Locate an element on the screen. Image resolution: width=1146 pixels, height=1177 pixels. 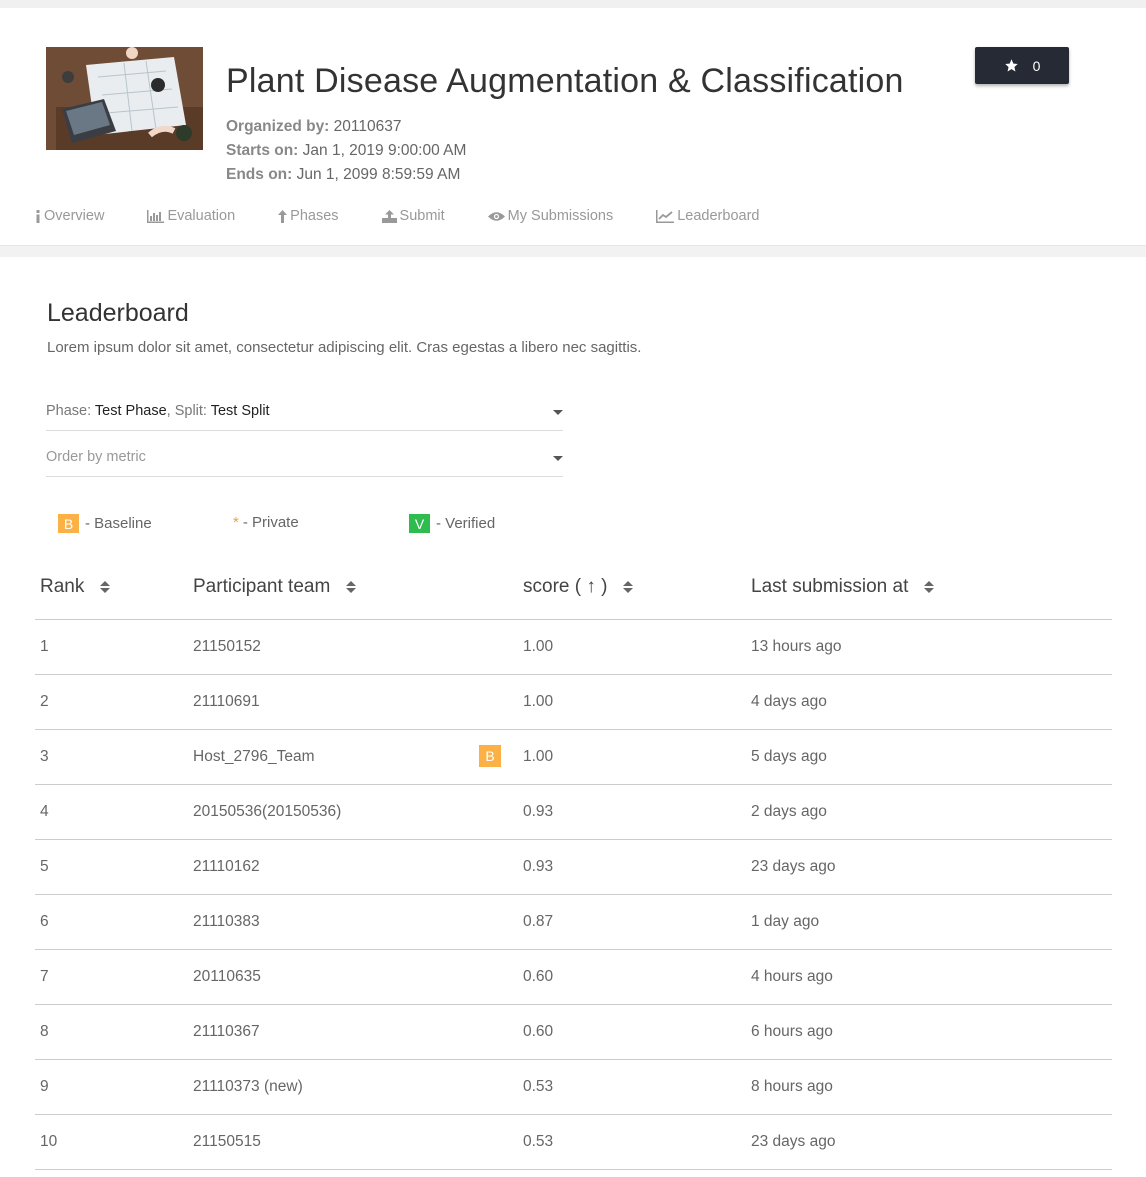
column-header-label: Last submission at is located at coordinates (830, 586).